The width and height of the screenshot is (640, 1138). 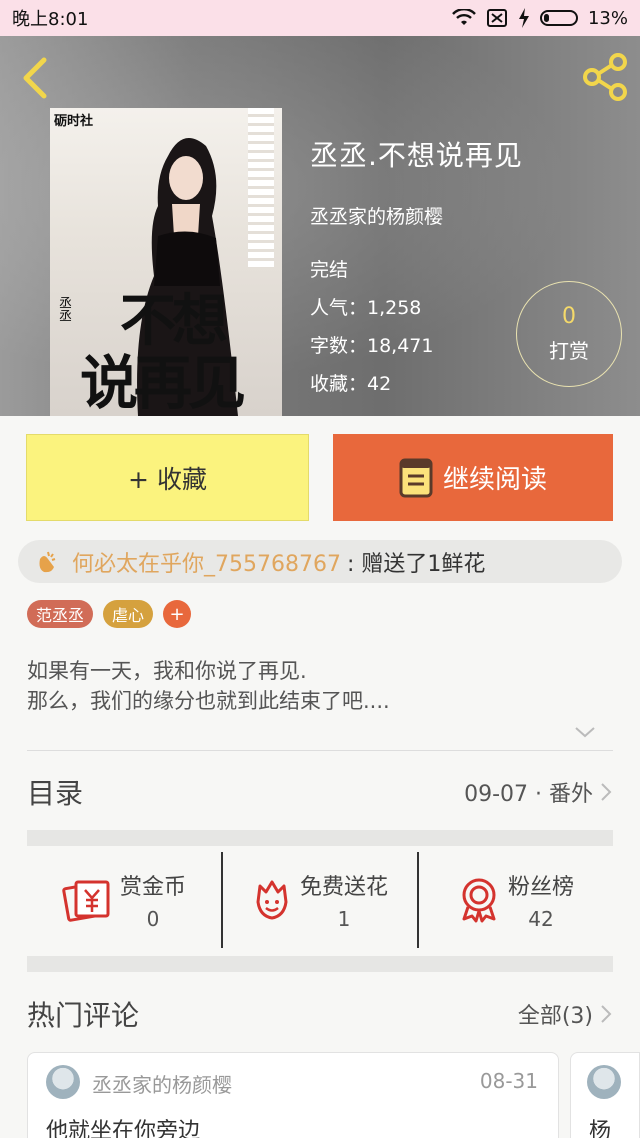 I want to click on stat-value: 0, so click(x=153, y=919).